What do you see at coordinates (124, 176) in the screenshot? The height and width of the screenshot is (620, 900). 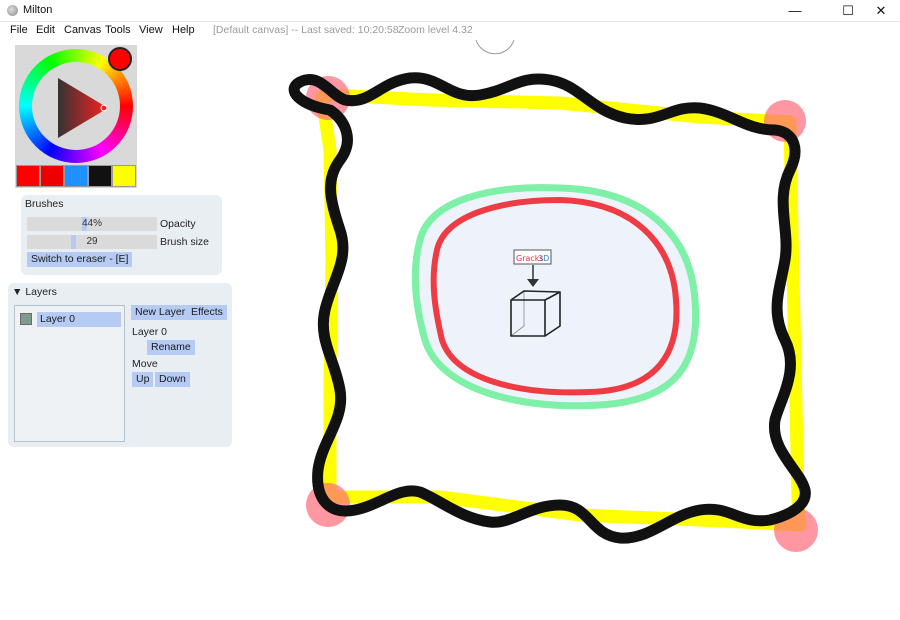 I see `swatch-yellow` at bounding box center [124, 176].